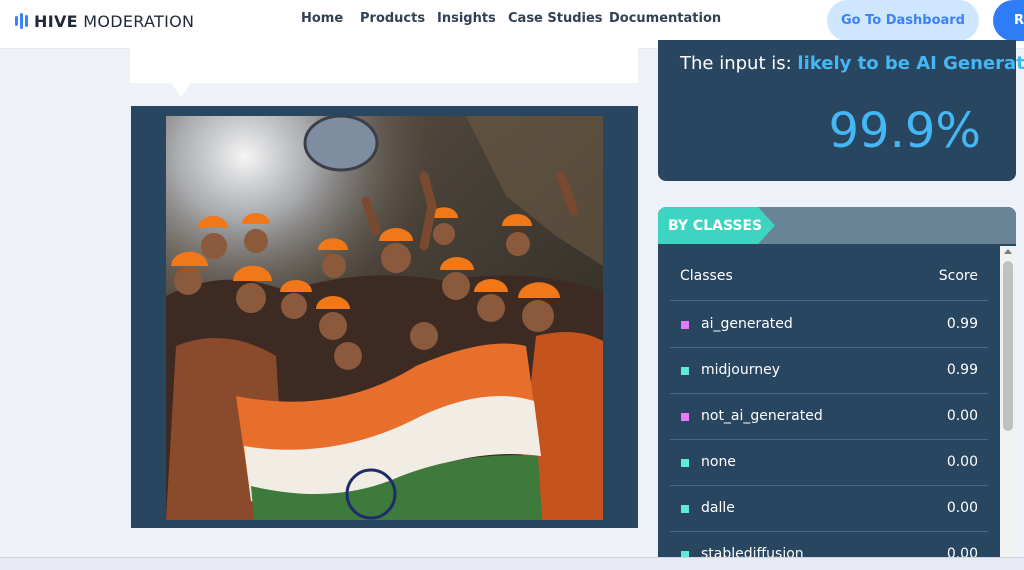 The width and height of the screenshot is (1024, 570). I want to click on brand-name: HIVE, so click(56, 21).